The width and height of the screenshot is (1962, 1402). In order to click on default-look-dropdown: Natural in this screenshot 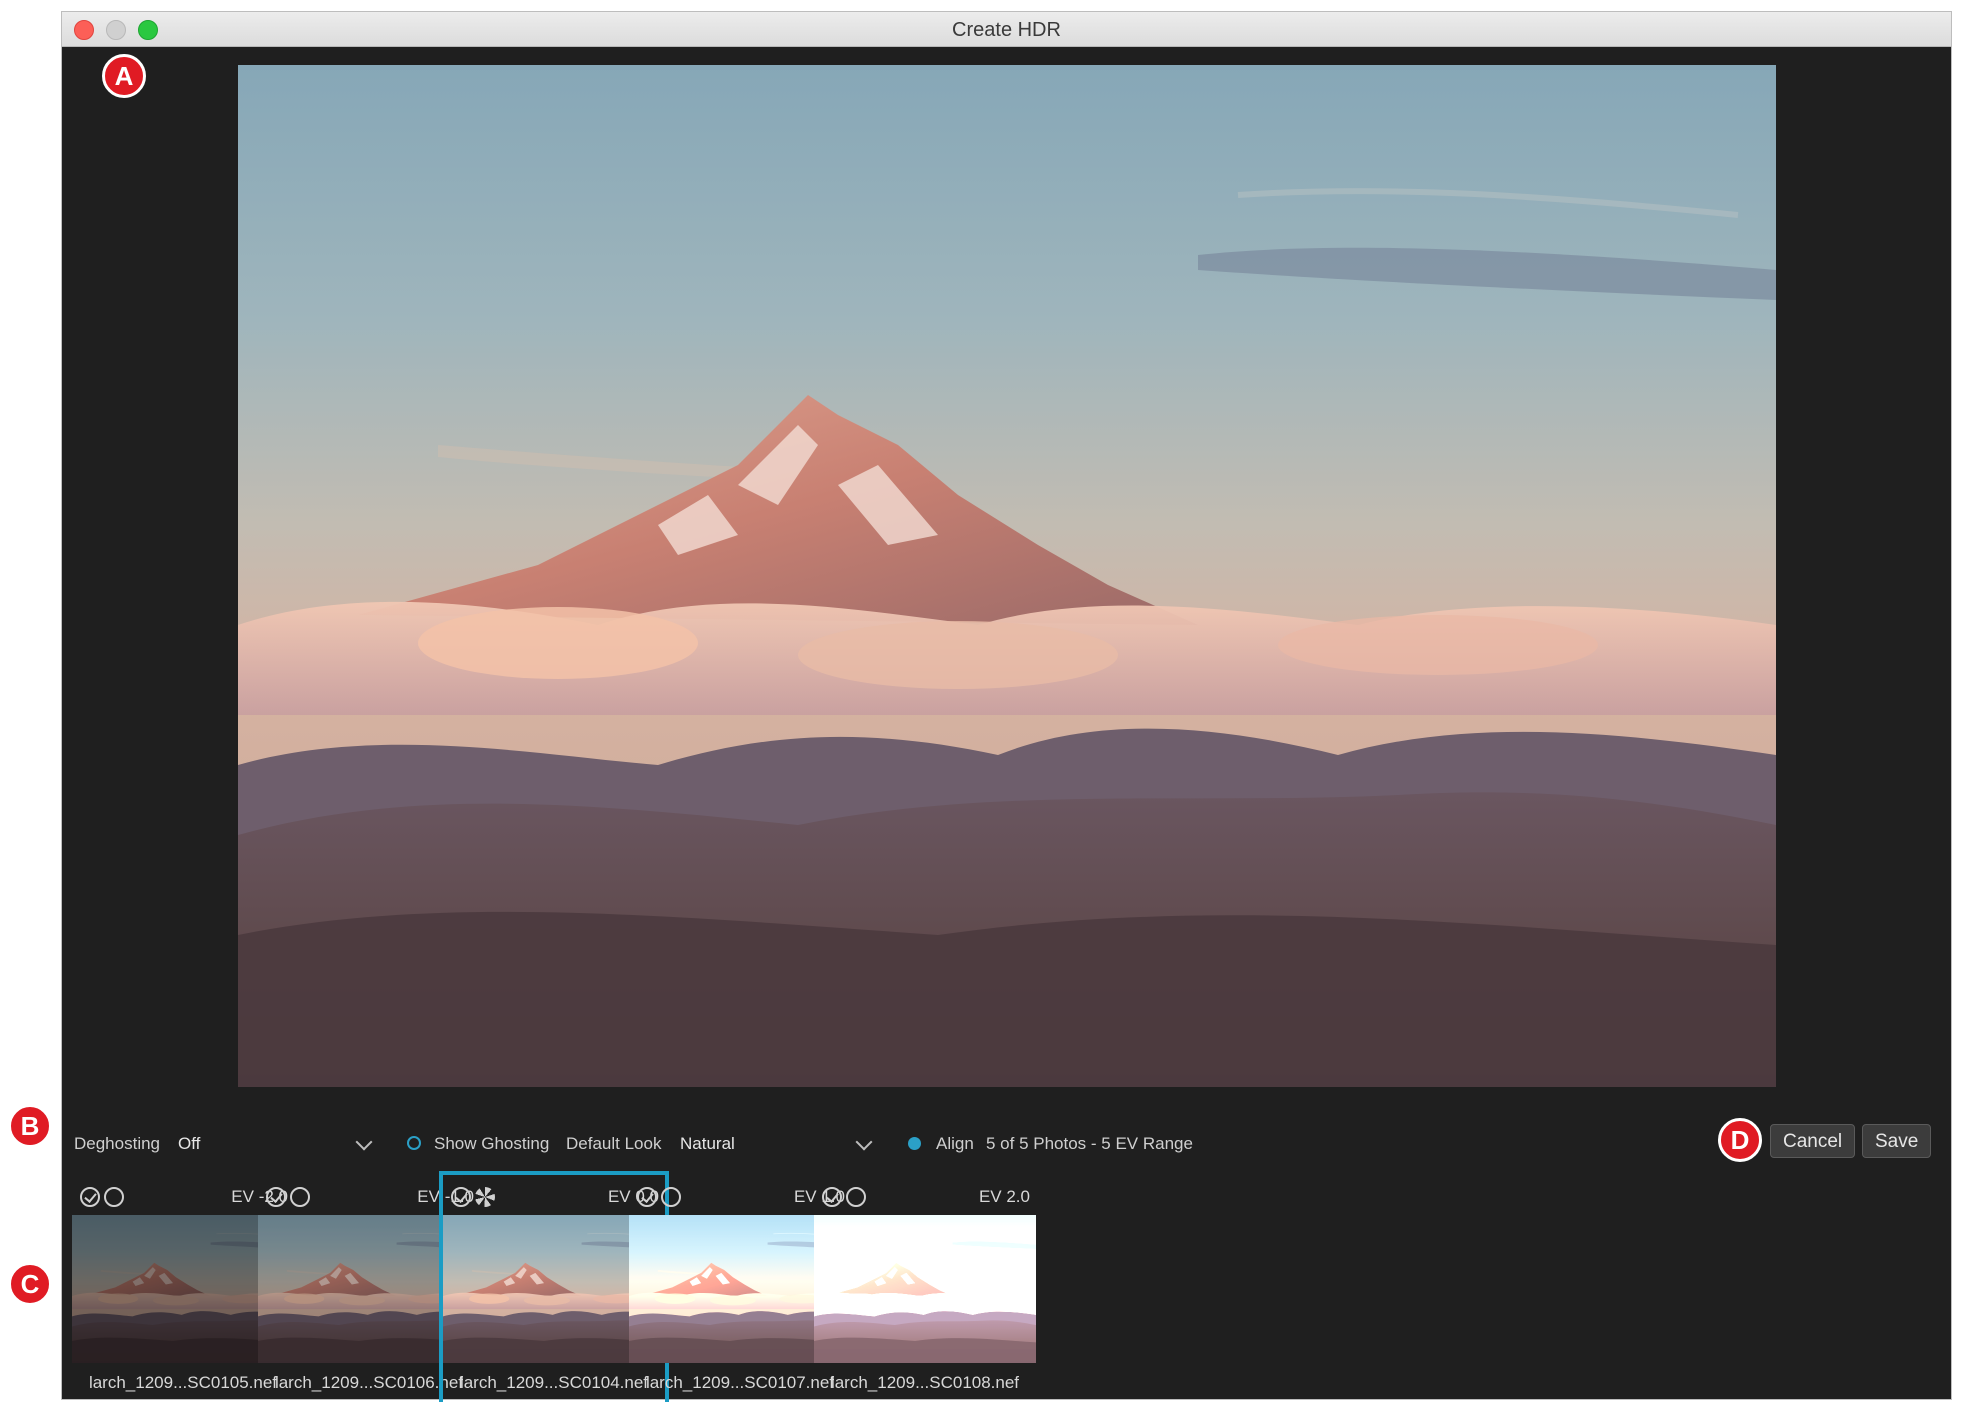, I will do `click(707, 1144)`.